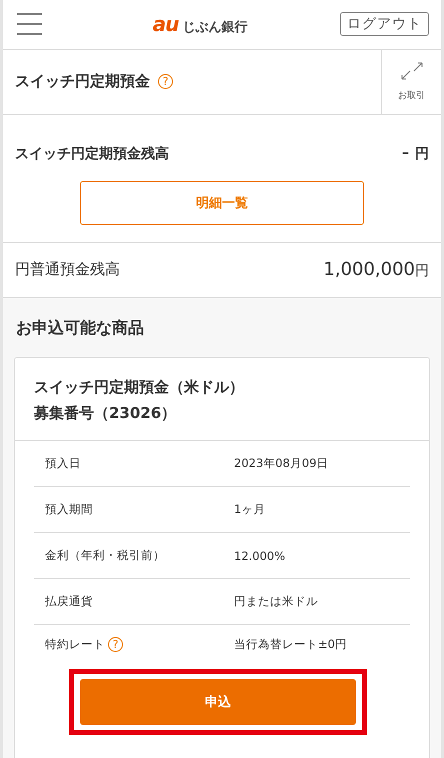  I want to click on row-value: 1ヶ月, so click(250, 510).